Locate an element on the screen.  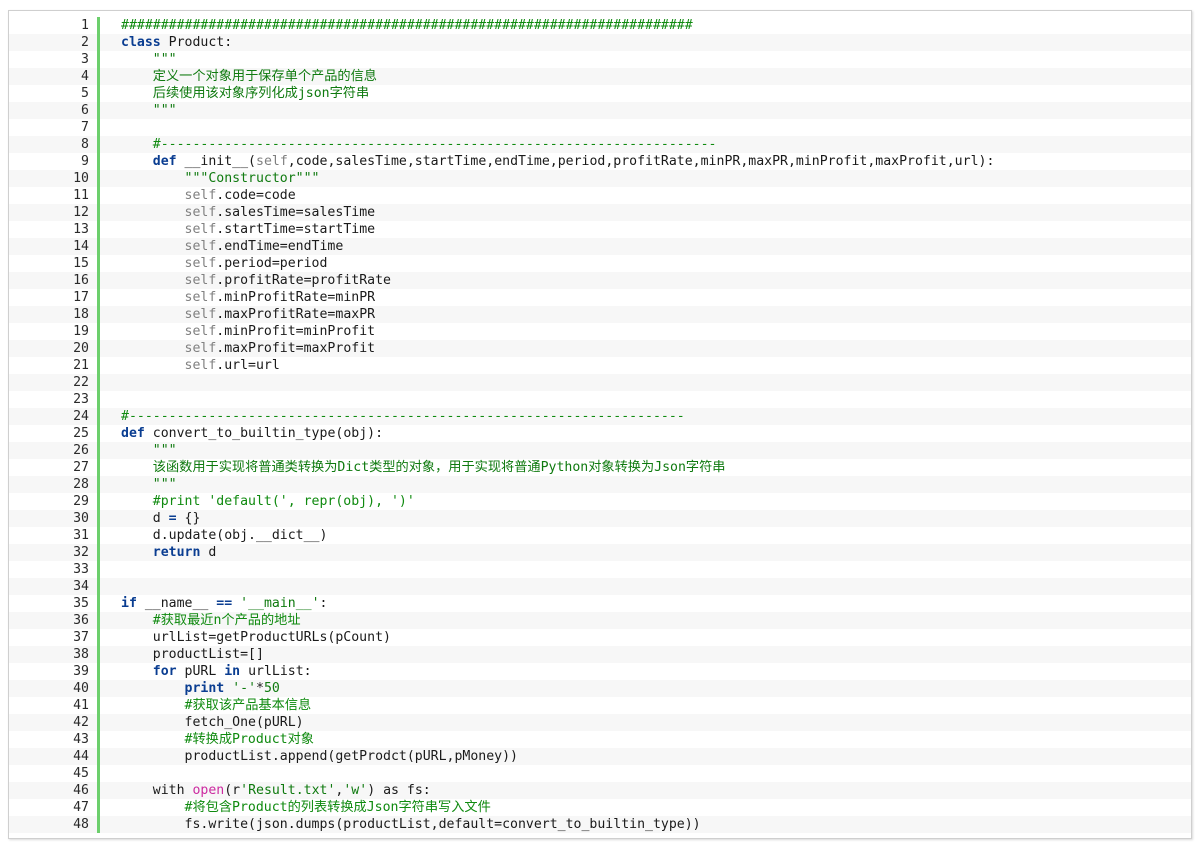
code-token: == is located at coordinates (224, 603).